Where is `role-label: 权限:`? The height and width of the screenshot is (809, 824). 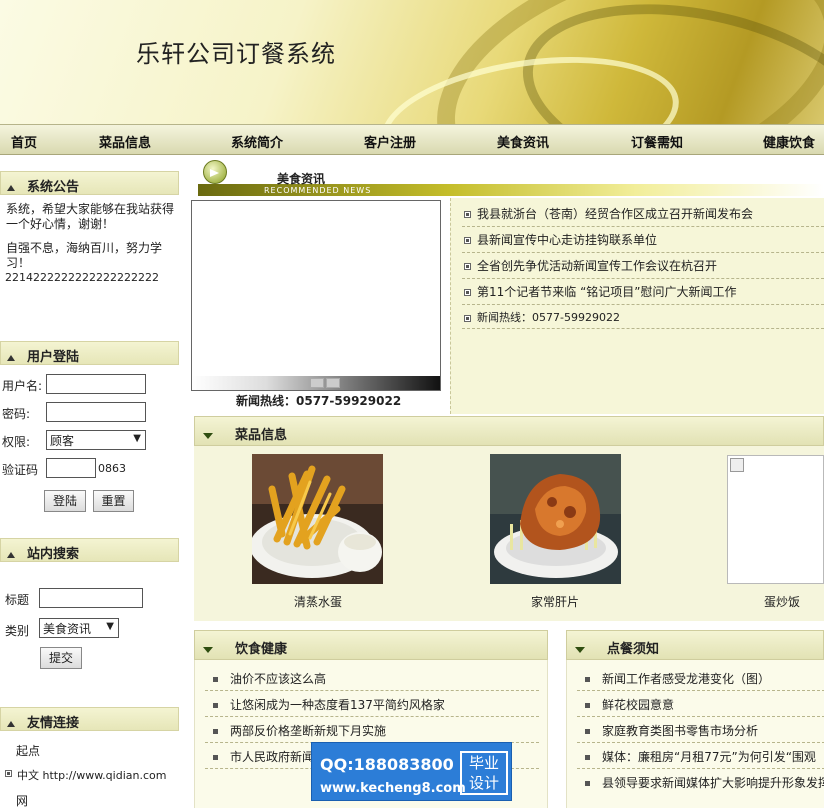 role-label: 权限: is located at coordinates (16, 442).